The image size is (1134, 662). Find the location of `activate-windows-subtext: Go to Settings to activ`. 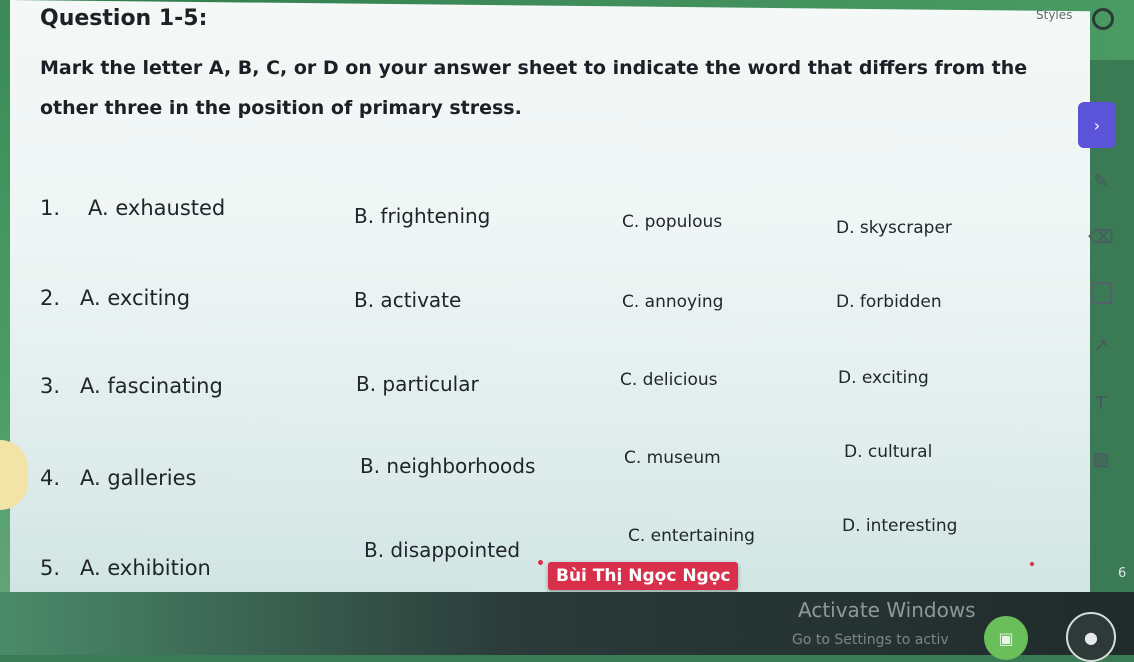

activate-windows-subtext: Go to Settings to activ is located at coordinates (870, 640).